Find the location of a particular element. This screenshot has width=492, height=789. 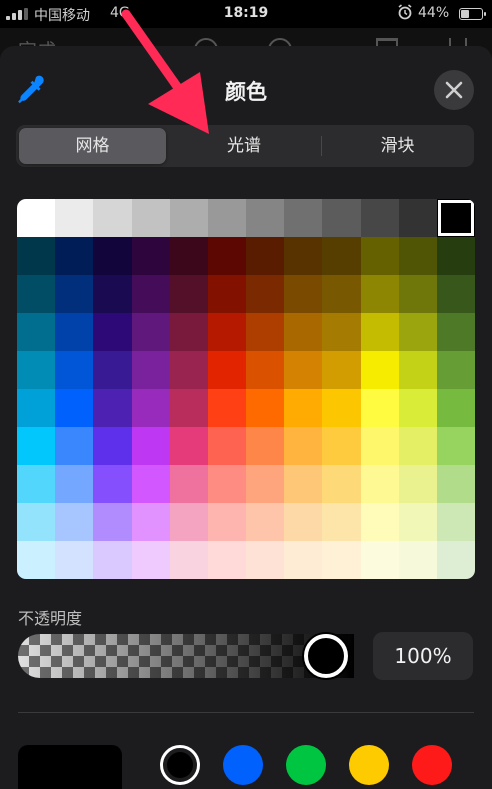

opacity-value-field: 100% is located at coordinates (423, 656).